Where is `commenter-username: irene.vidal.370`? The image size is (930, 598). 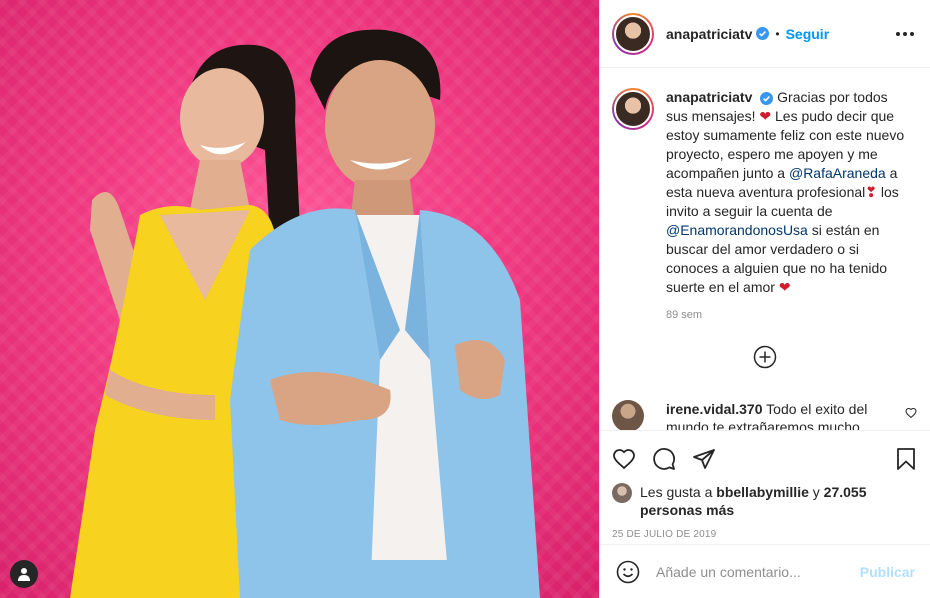
commenter-username: irene.vidal.370 is located at coordinates (714, 409).